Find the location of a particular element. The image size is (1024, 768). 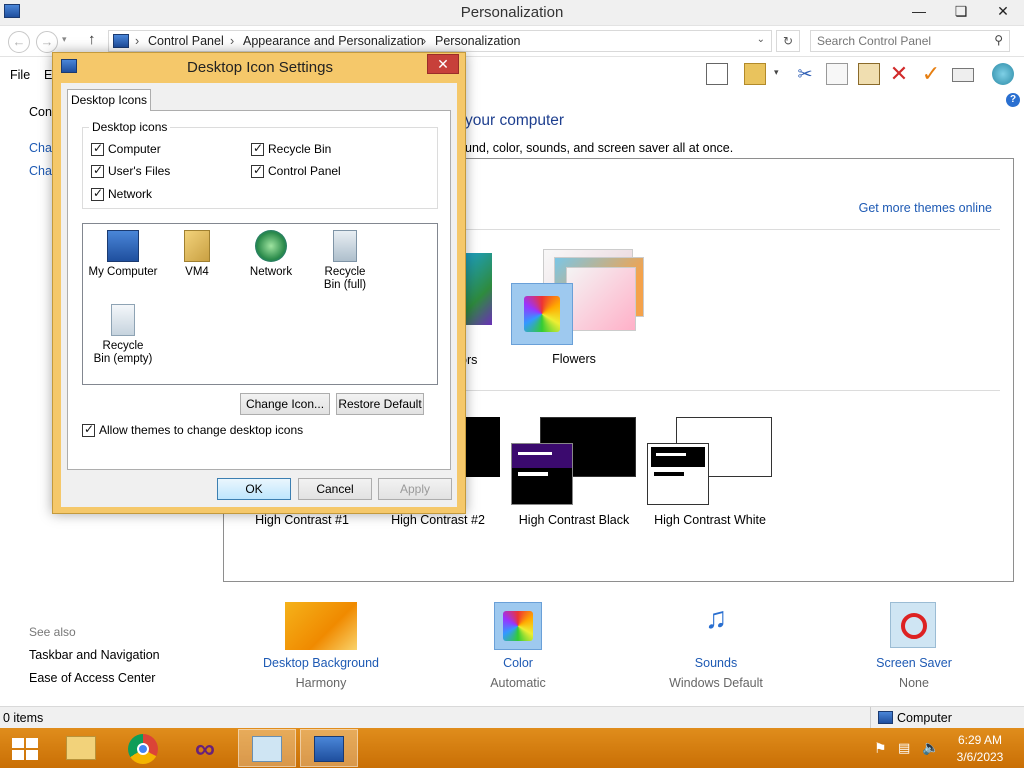

minimize-button: — is located at coordinates (919, 12).